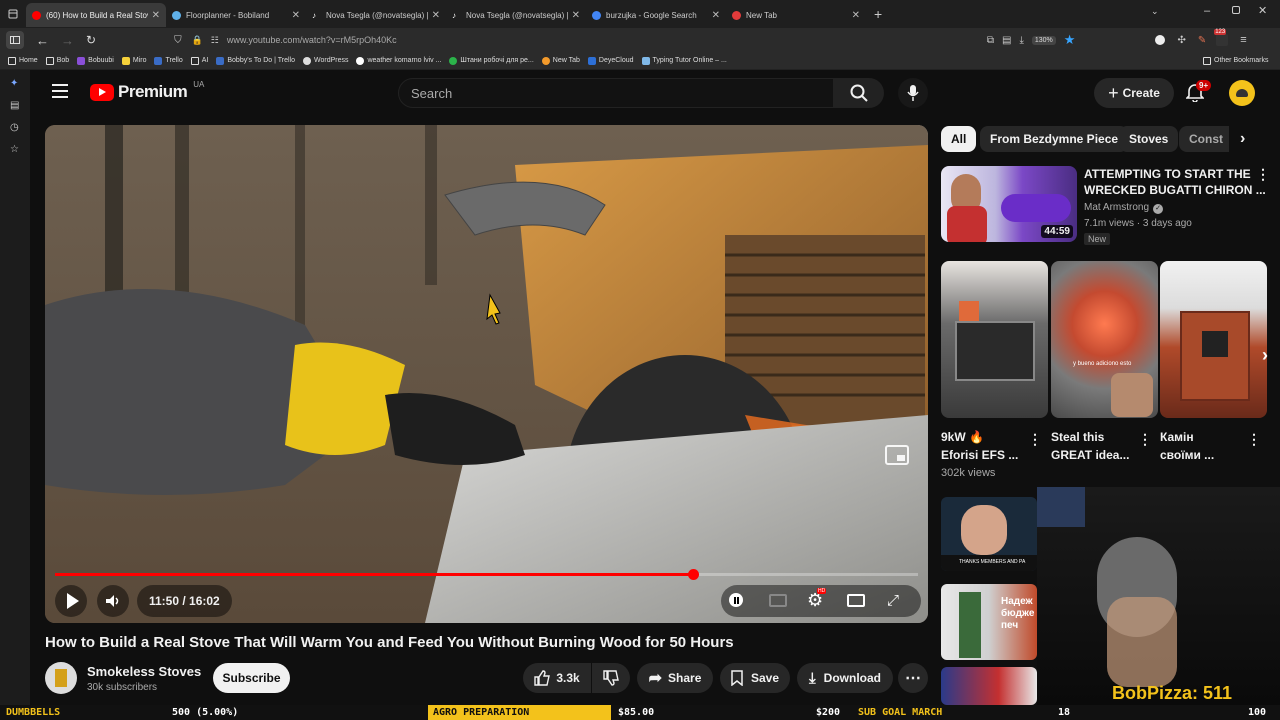 The width and height of the screenshot is (1280, 720). I want to click on zoom-level: 130%, so click(1043, 40).